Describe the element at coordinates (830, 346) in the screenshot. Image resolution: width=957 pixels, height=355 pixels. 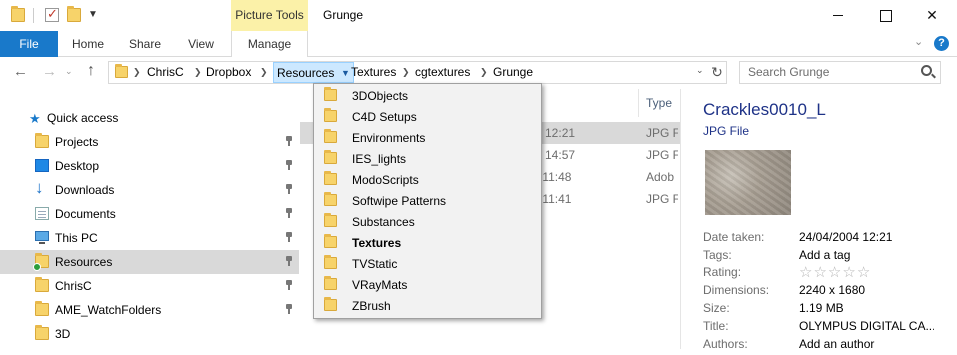
I see `property-authors: Authors: Add an author` at that location.